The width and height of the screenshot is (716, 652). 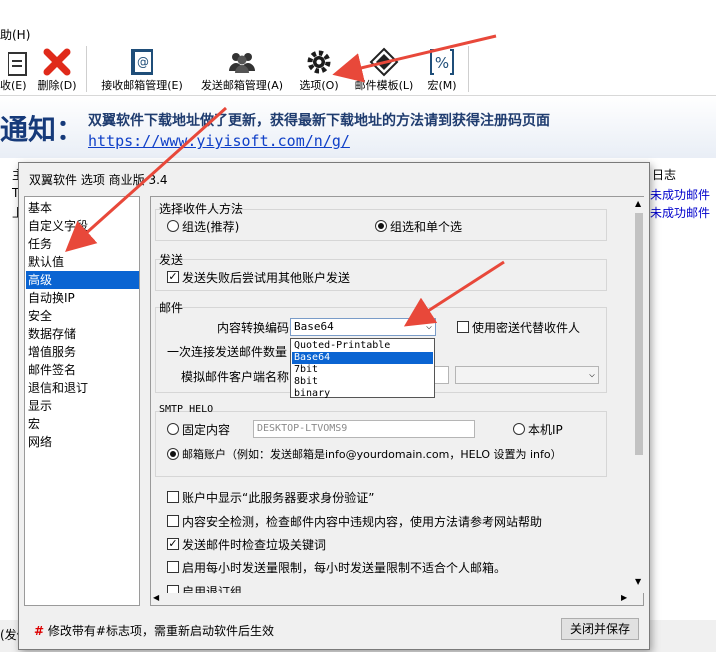 I want to click on checkbox-label: 启用每小时发送量限制，每小时发送量限制不适合个人邮箱。, so click(x=344, y=568).